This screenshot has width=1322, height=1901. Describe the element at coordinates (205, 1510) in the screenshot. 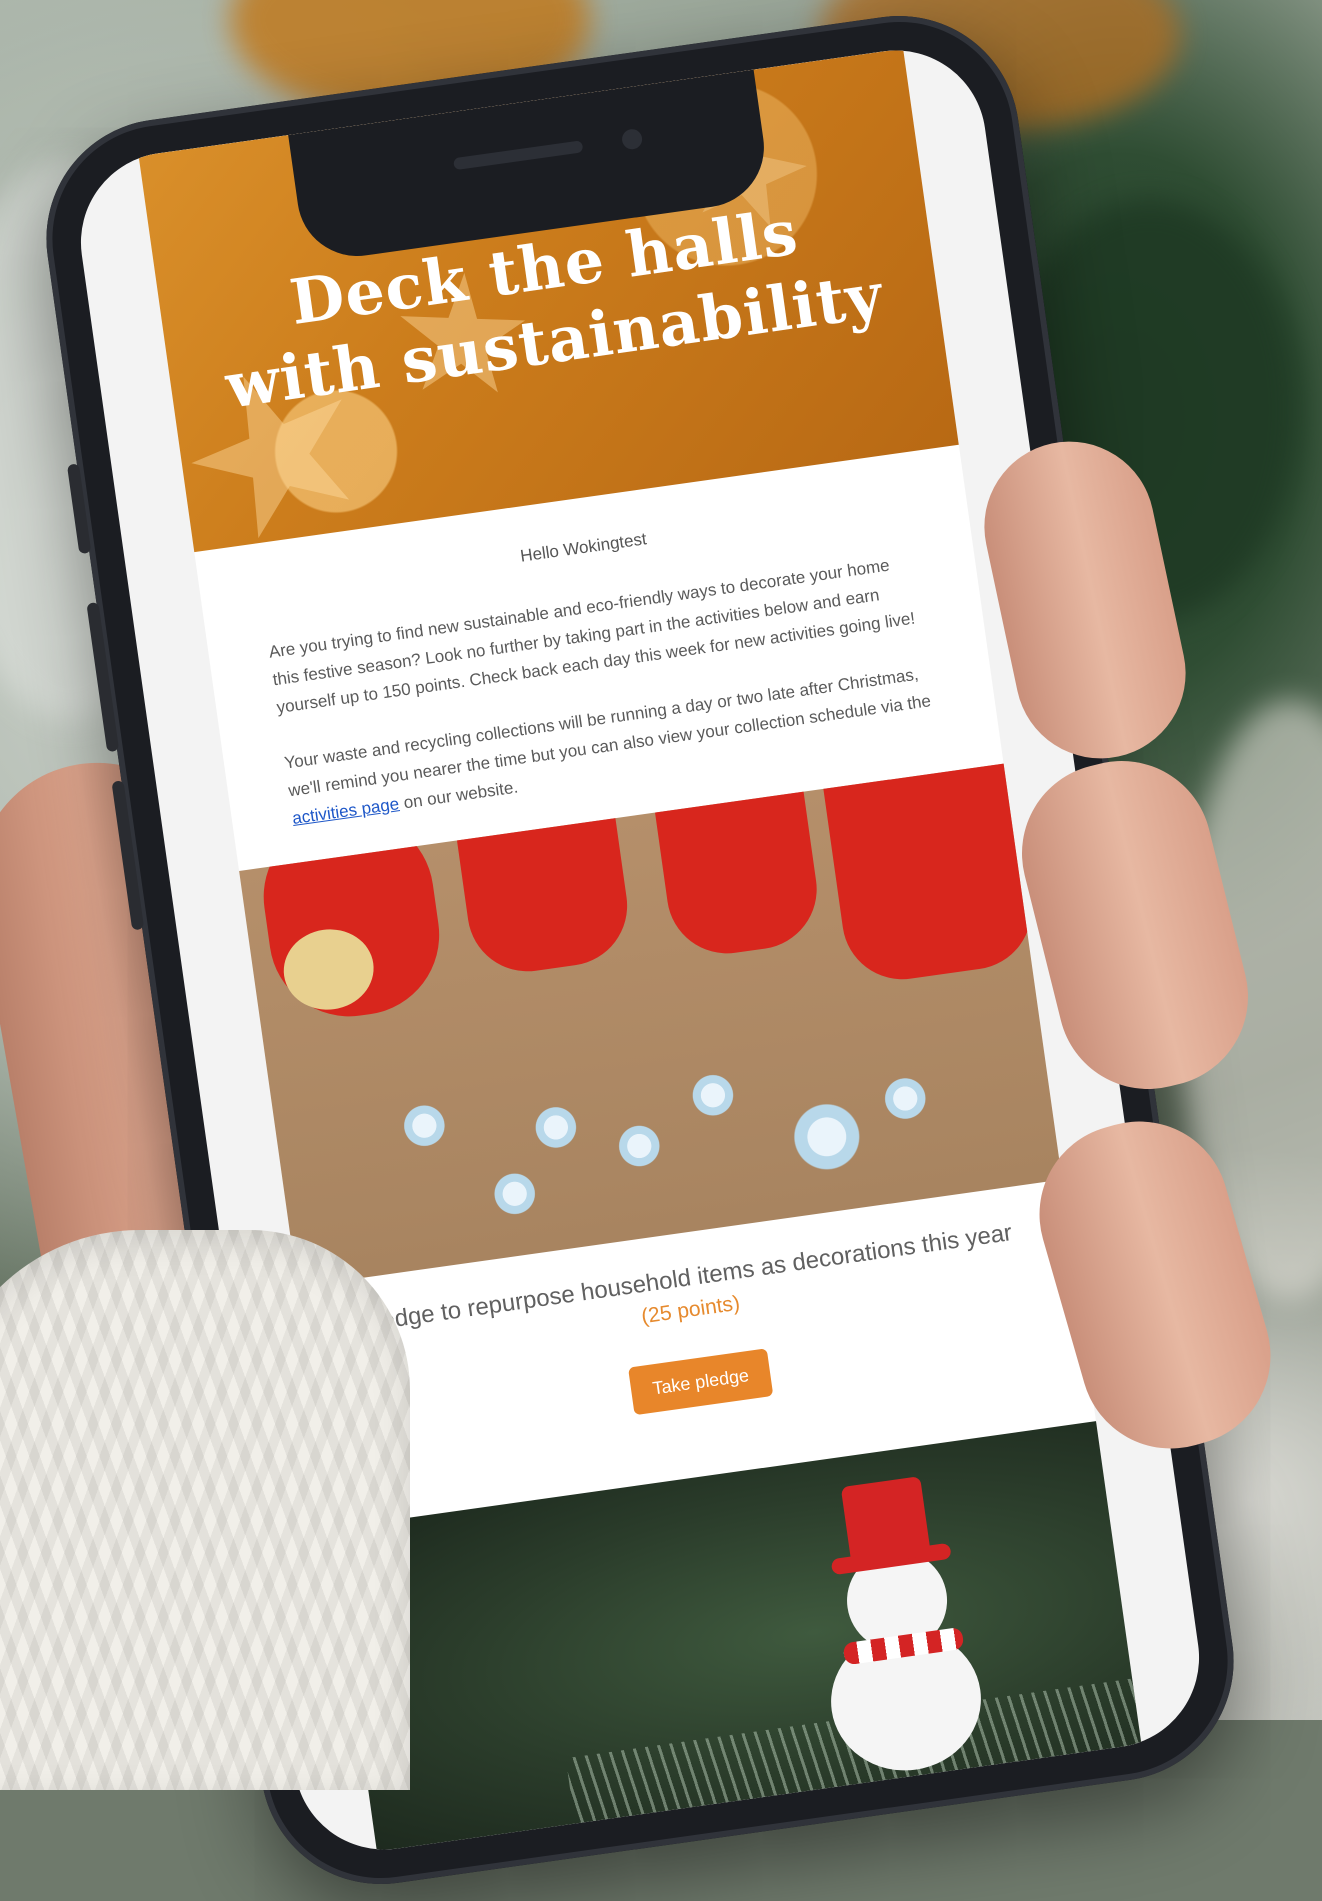

I see `knit-sweater-sleeve` at that location.